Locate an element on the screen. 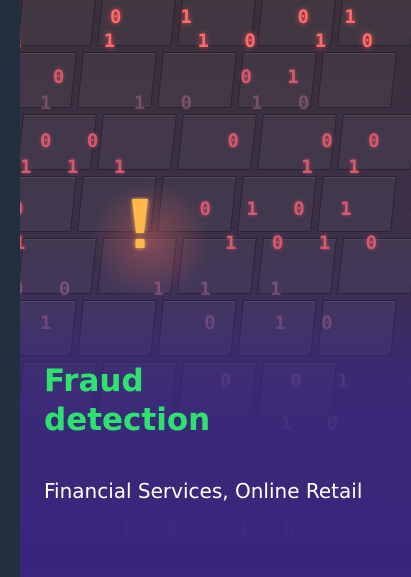 The width and height of the screenshot is (411, 577). exclamation-alert-icon is located at coordinates (140, 227).